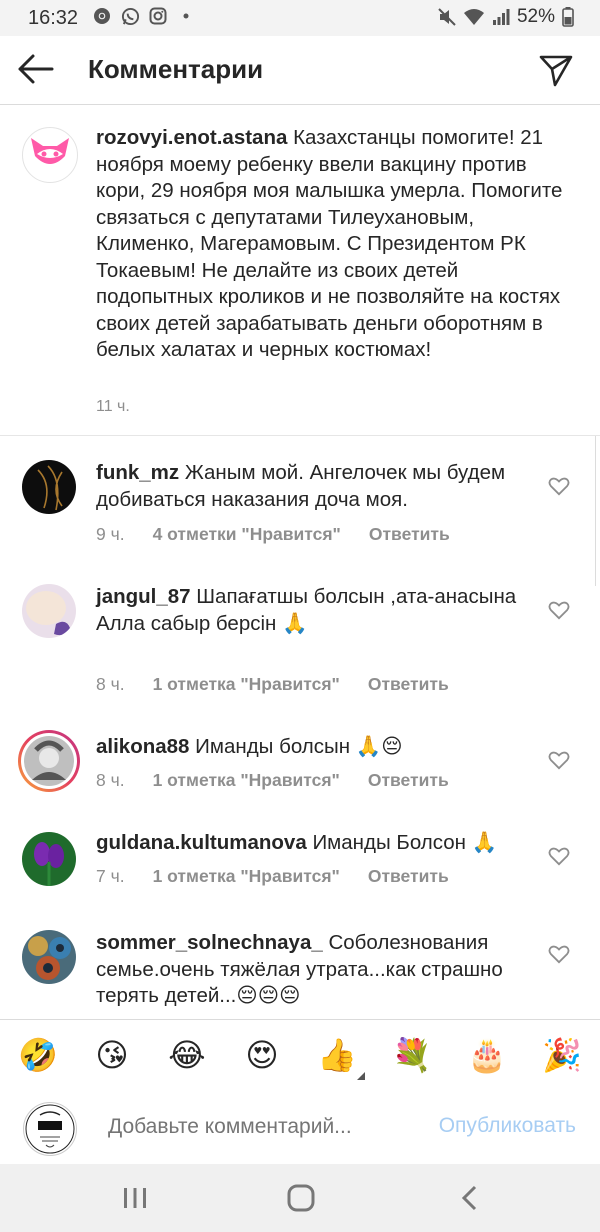  I want to click on comment-username: guldana.kultumanova, so click(201, 842).